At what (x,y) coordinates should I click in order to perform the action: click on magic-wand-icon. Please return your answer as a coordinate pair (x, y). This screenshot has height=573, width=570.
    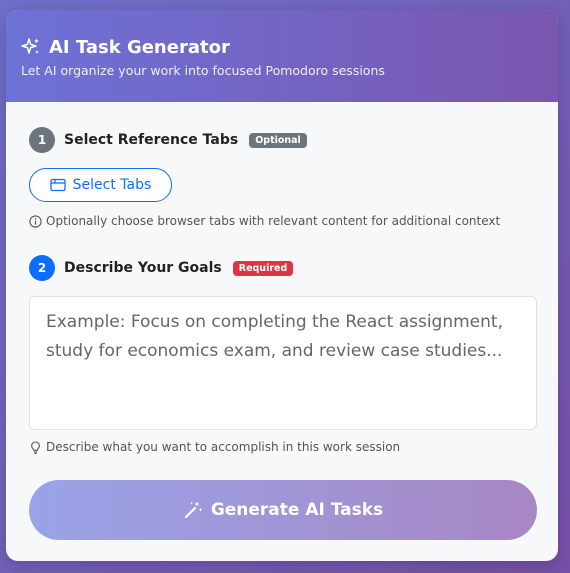
    Looking at the image, I should click on (193, 510).